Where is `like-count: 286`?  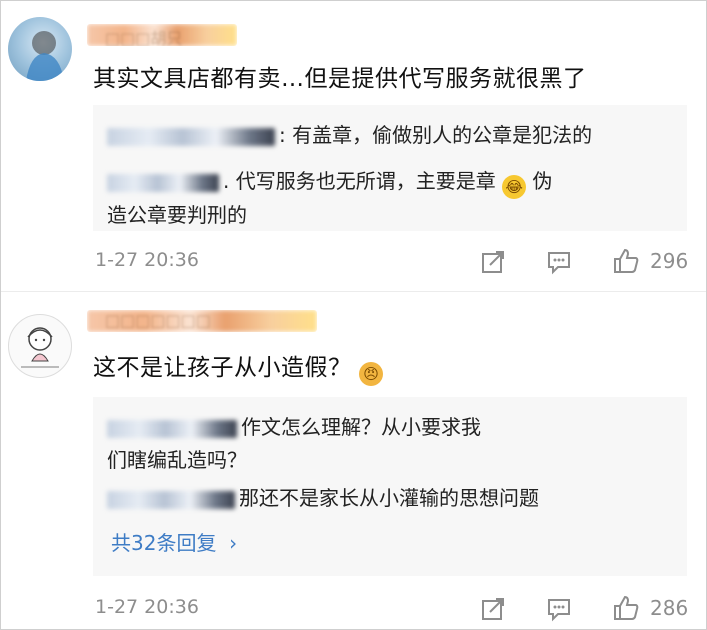 like-count: 286 is located at coordinates (669, 608).